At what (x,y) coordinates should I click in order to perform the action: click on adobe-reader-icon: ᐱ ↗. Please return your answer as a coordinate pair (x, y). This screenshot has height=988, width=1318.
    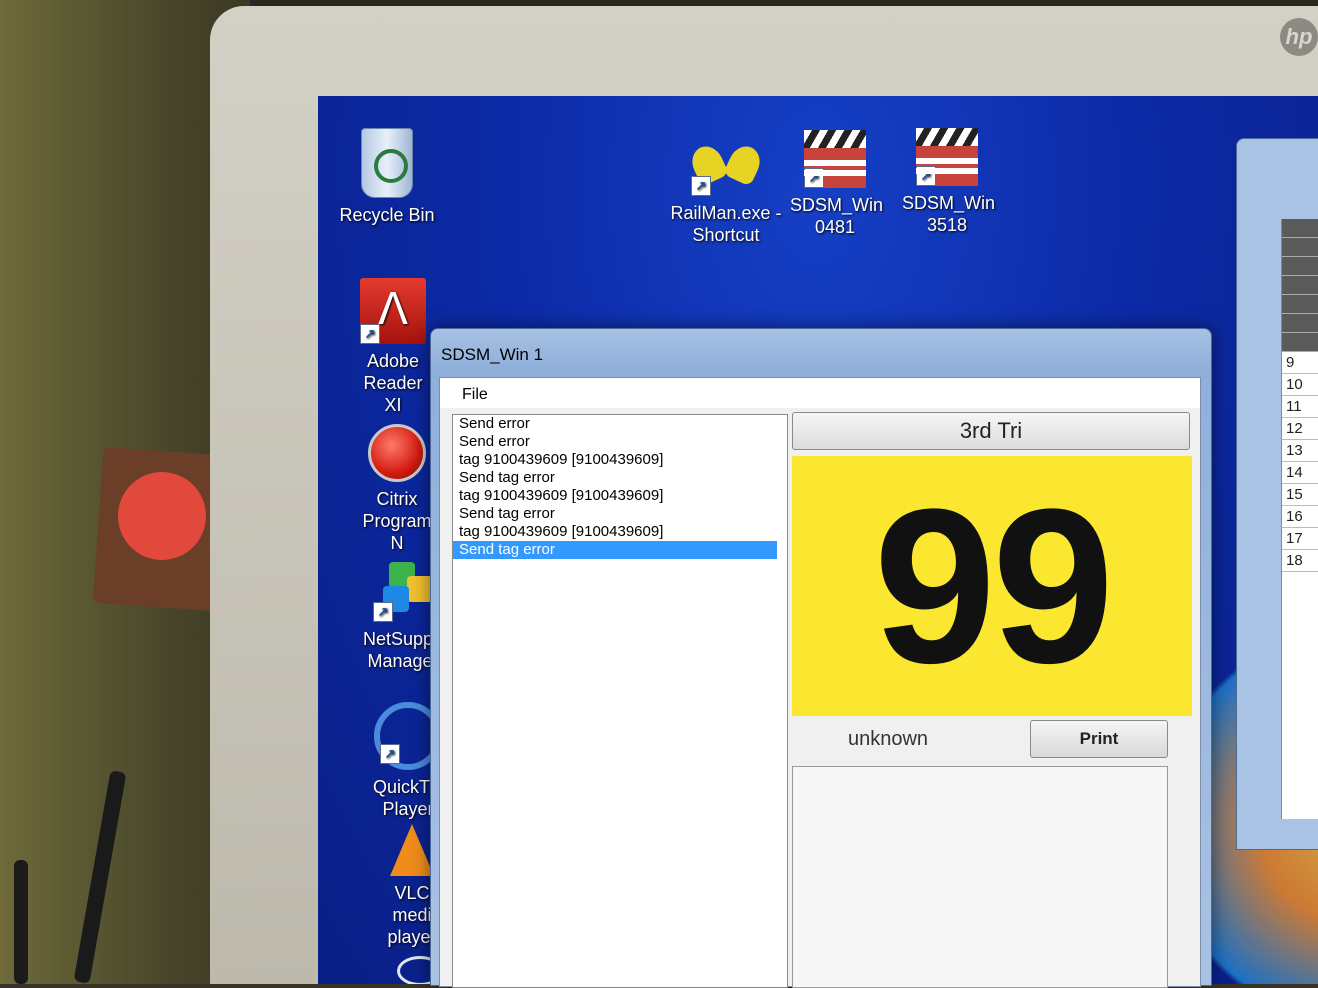
    Looking at the image, I should click on (393, 311).